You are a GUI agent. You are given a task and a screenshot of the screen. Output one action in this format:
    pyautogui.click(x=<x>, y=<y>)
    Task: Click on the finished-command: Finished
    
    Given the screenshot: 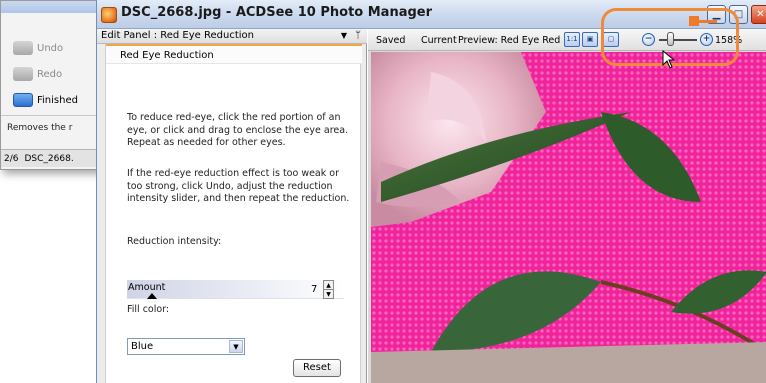 What is the action you would take?
    pyautogui.click(x=56, y=100)
    